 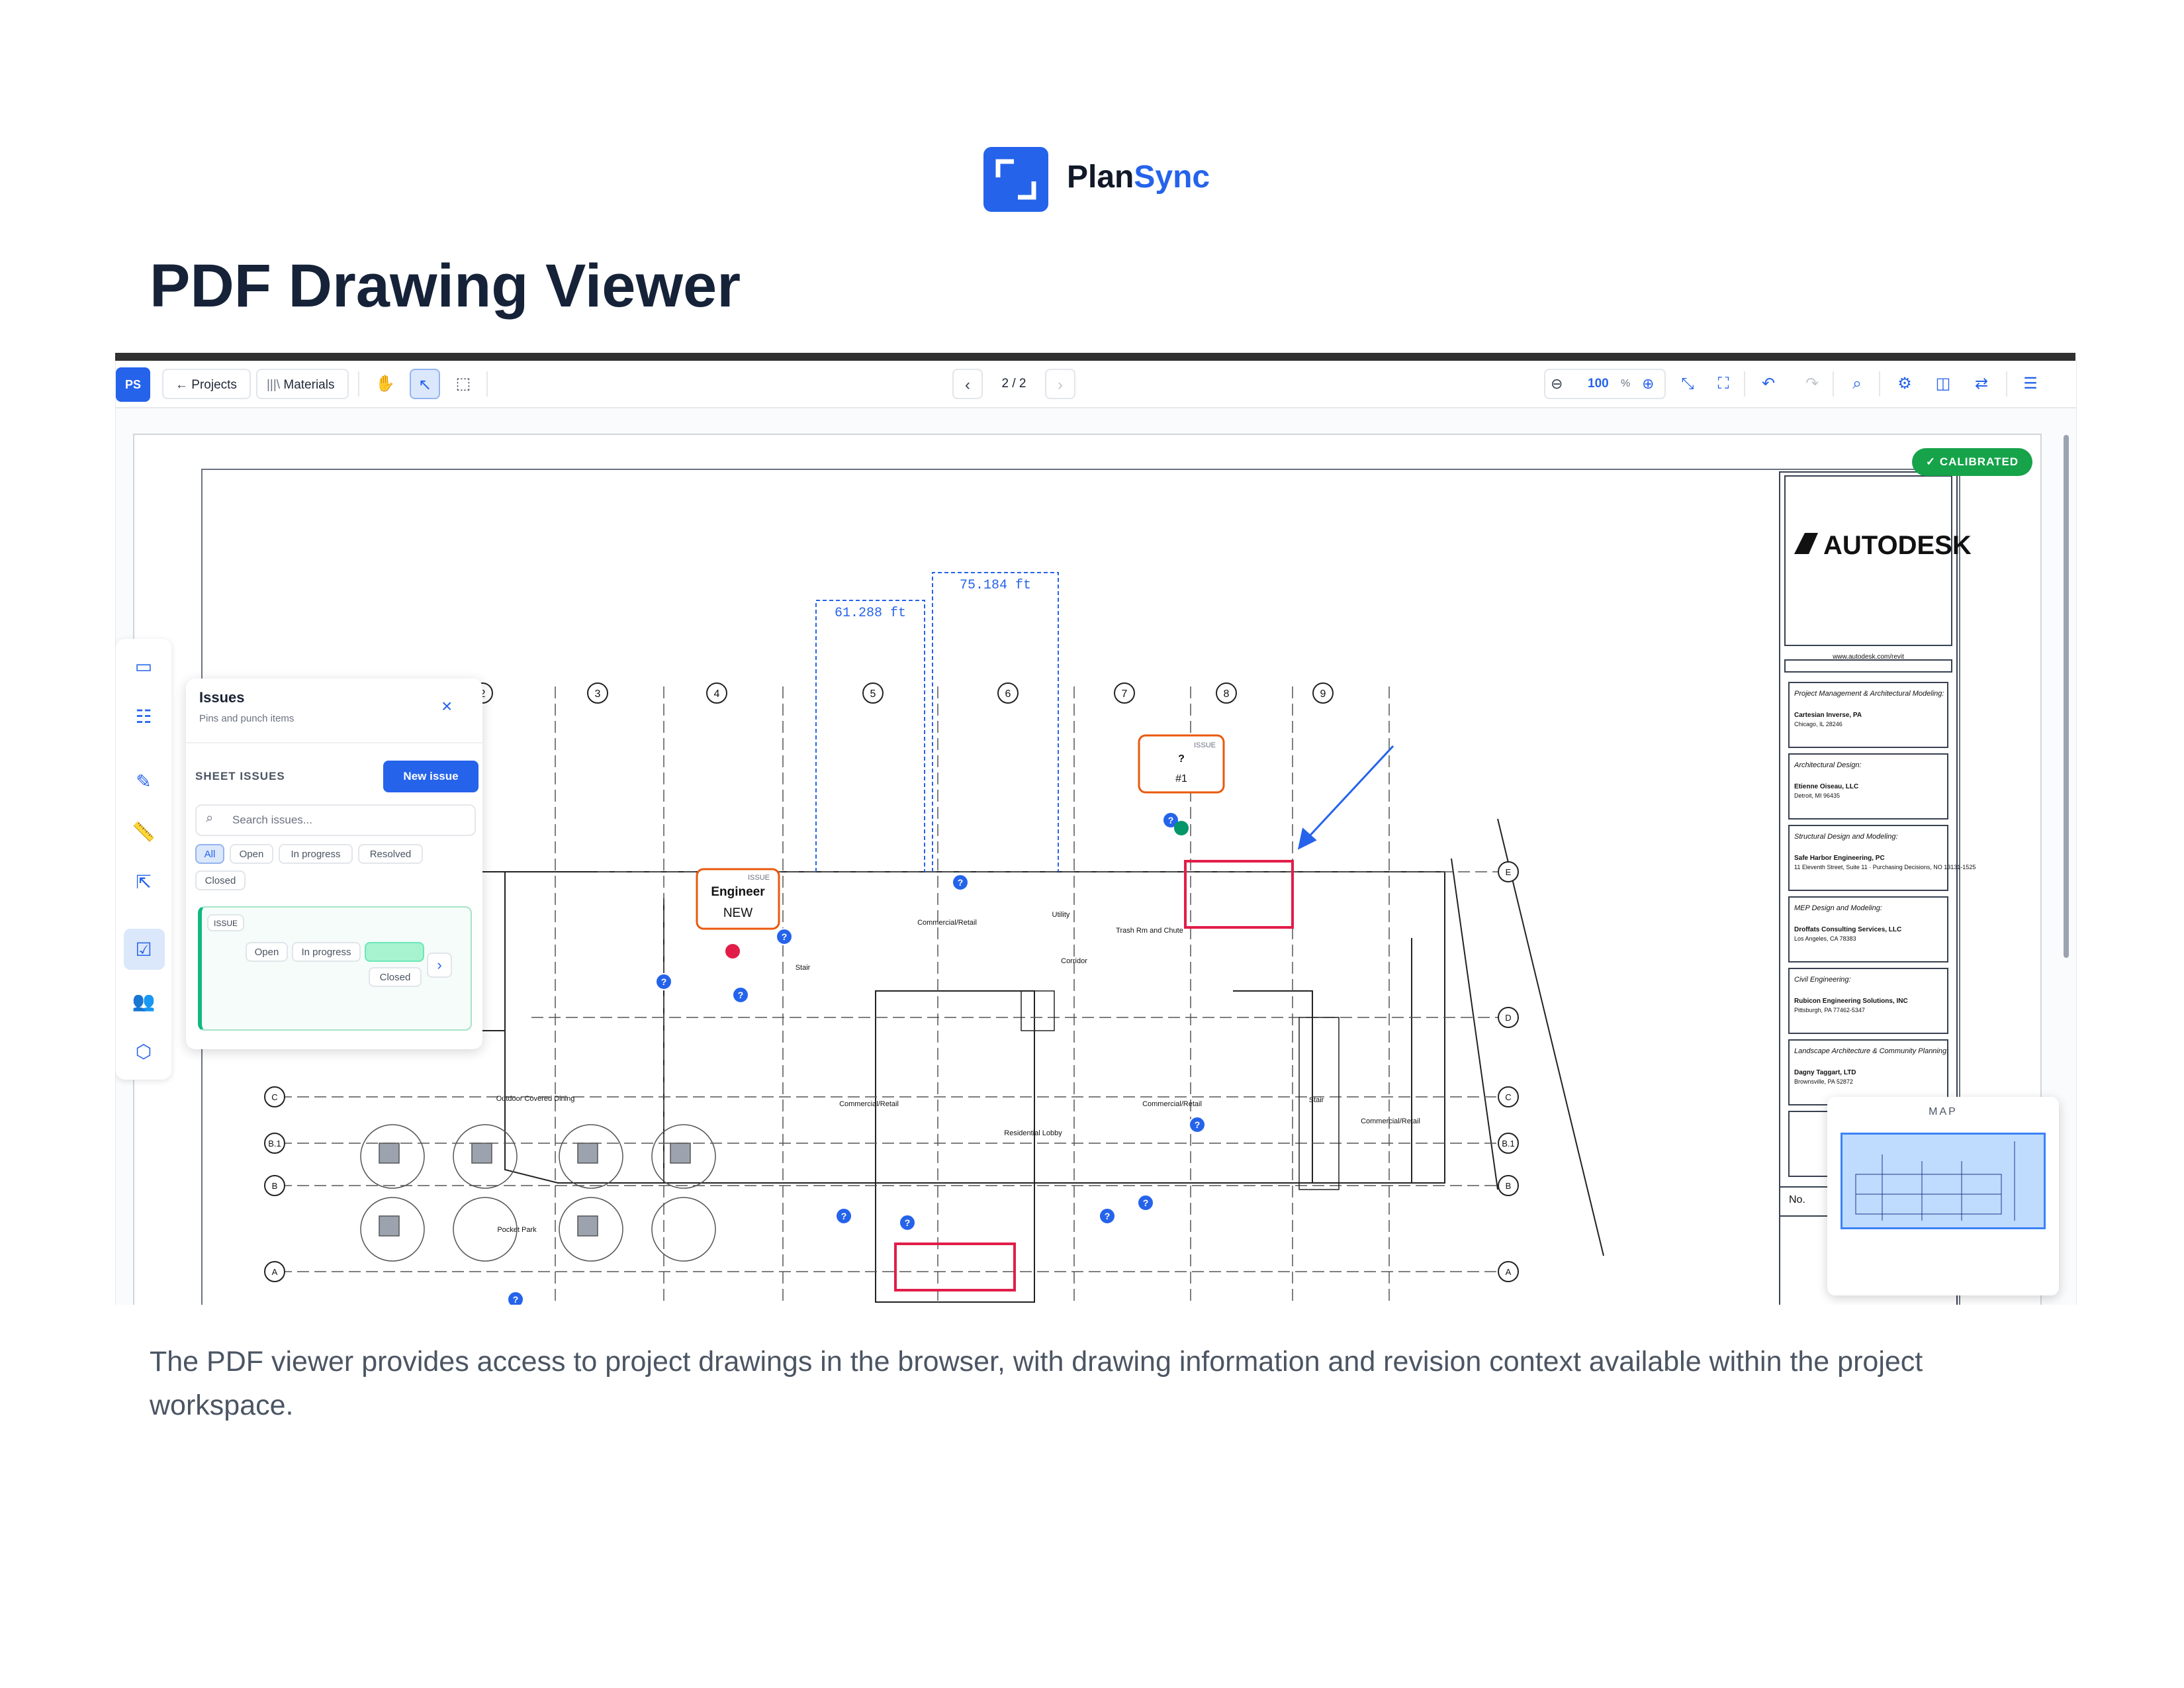 I want to click on issues-panel-subtitle: Pins and punch items, so click(x=247, y=718).